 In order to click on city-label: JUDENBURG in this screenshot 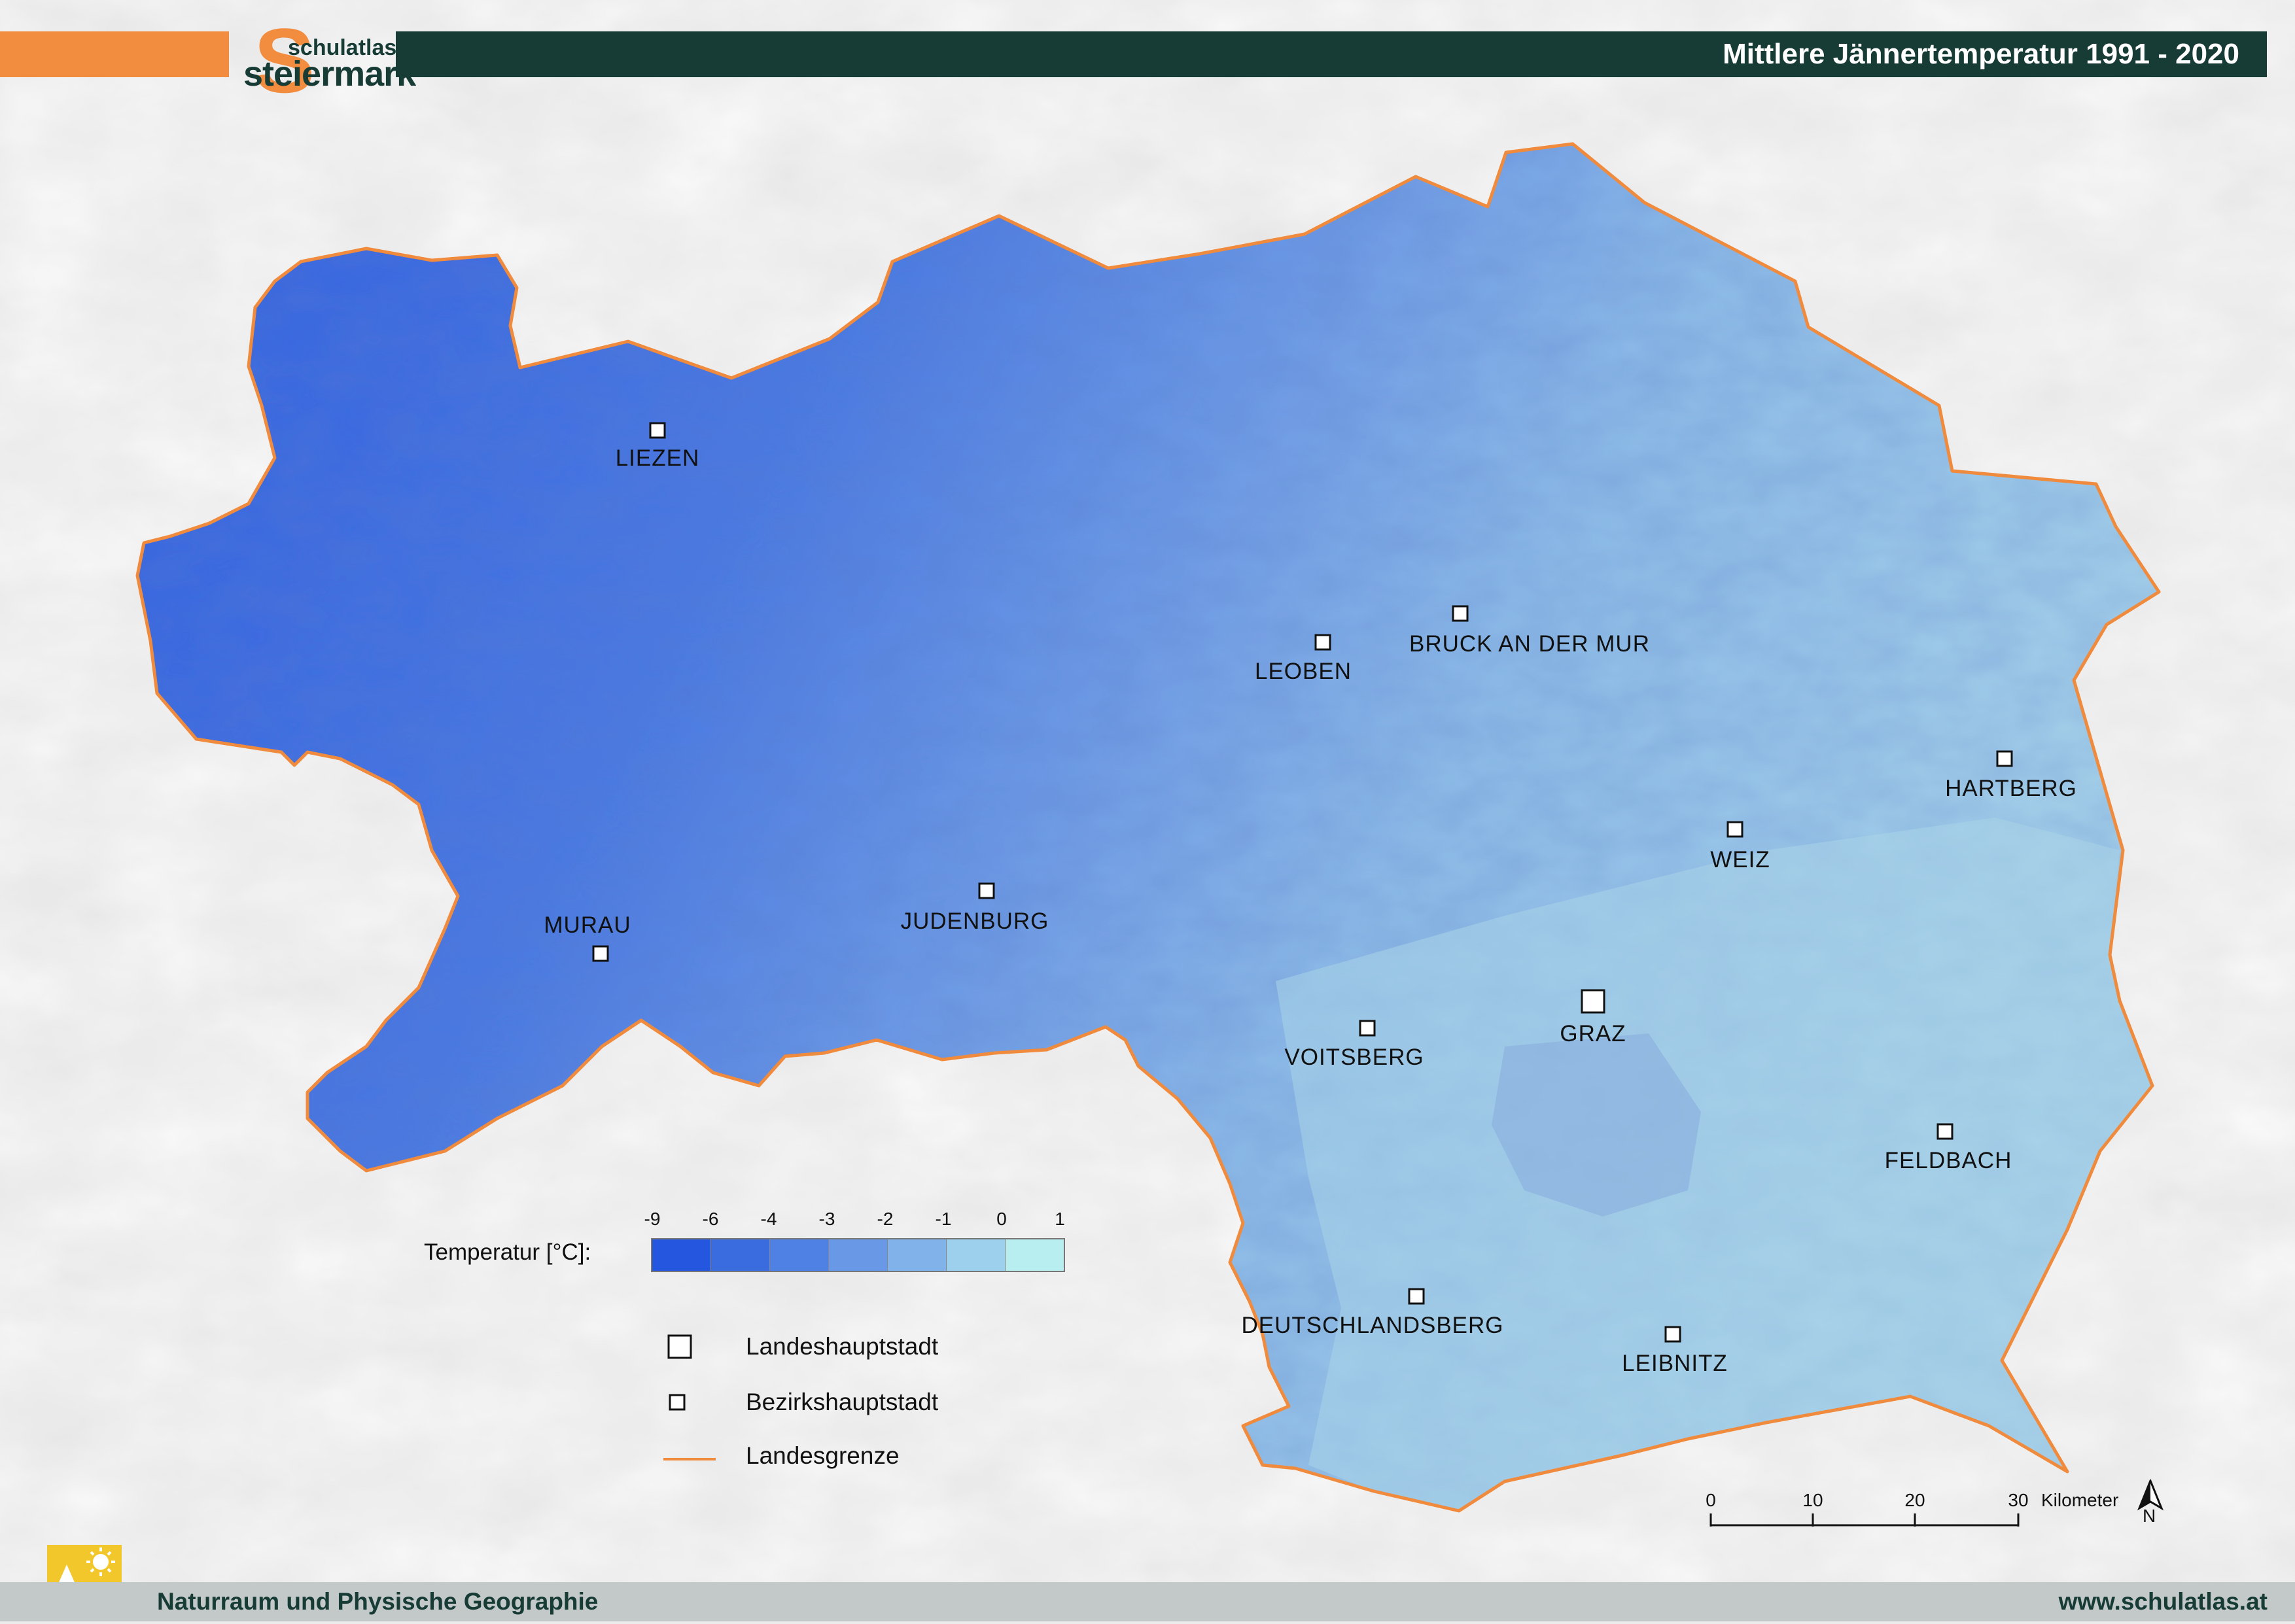, I will do `click(975, 921)`.